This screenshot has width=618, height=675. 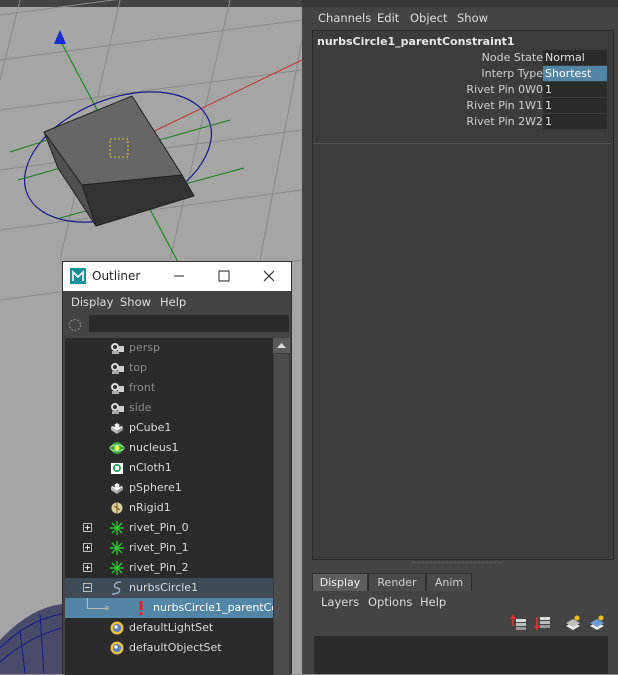 I want to click on outliner-row: defaultObjectSet, so click(x=169, y=648).